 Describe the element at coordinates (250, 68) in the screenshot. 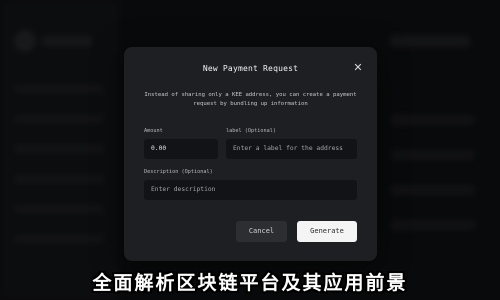

I see `dialog-title: New Payment Request` at that location.